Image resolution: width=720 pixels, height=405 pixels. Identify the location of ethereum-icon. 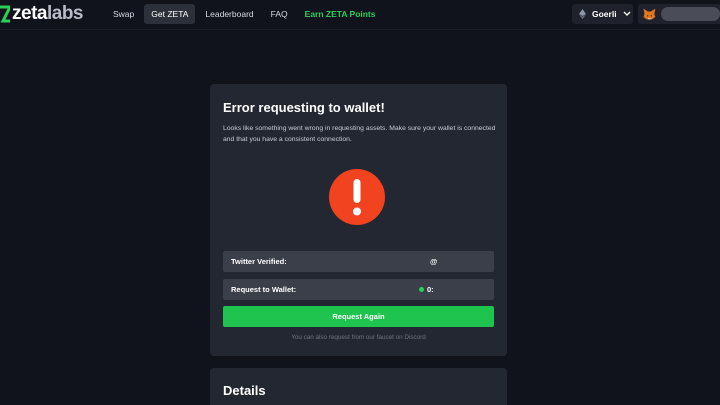
(582, 14).